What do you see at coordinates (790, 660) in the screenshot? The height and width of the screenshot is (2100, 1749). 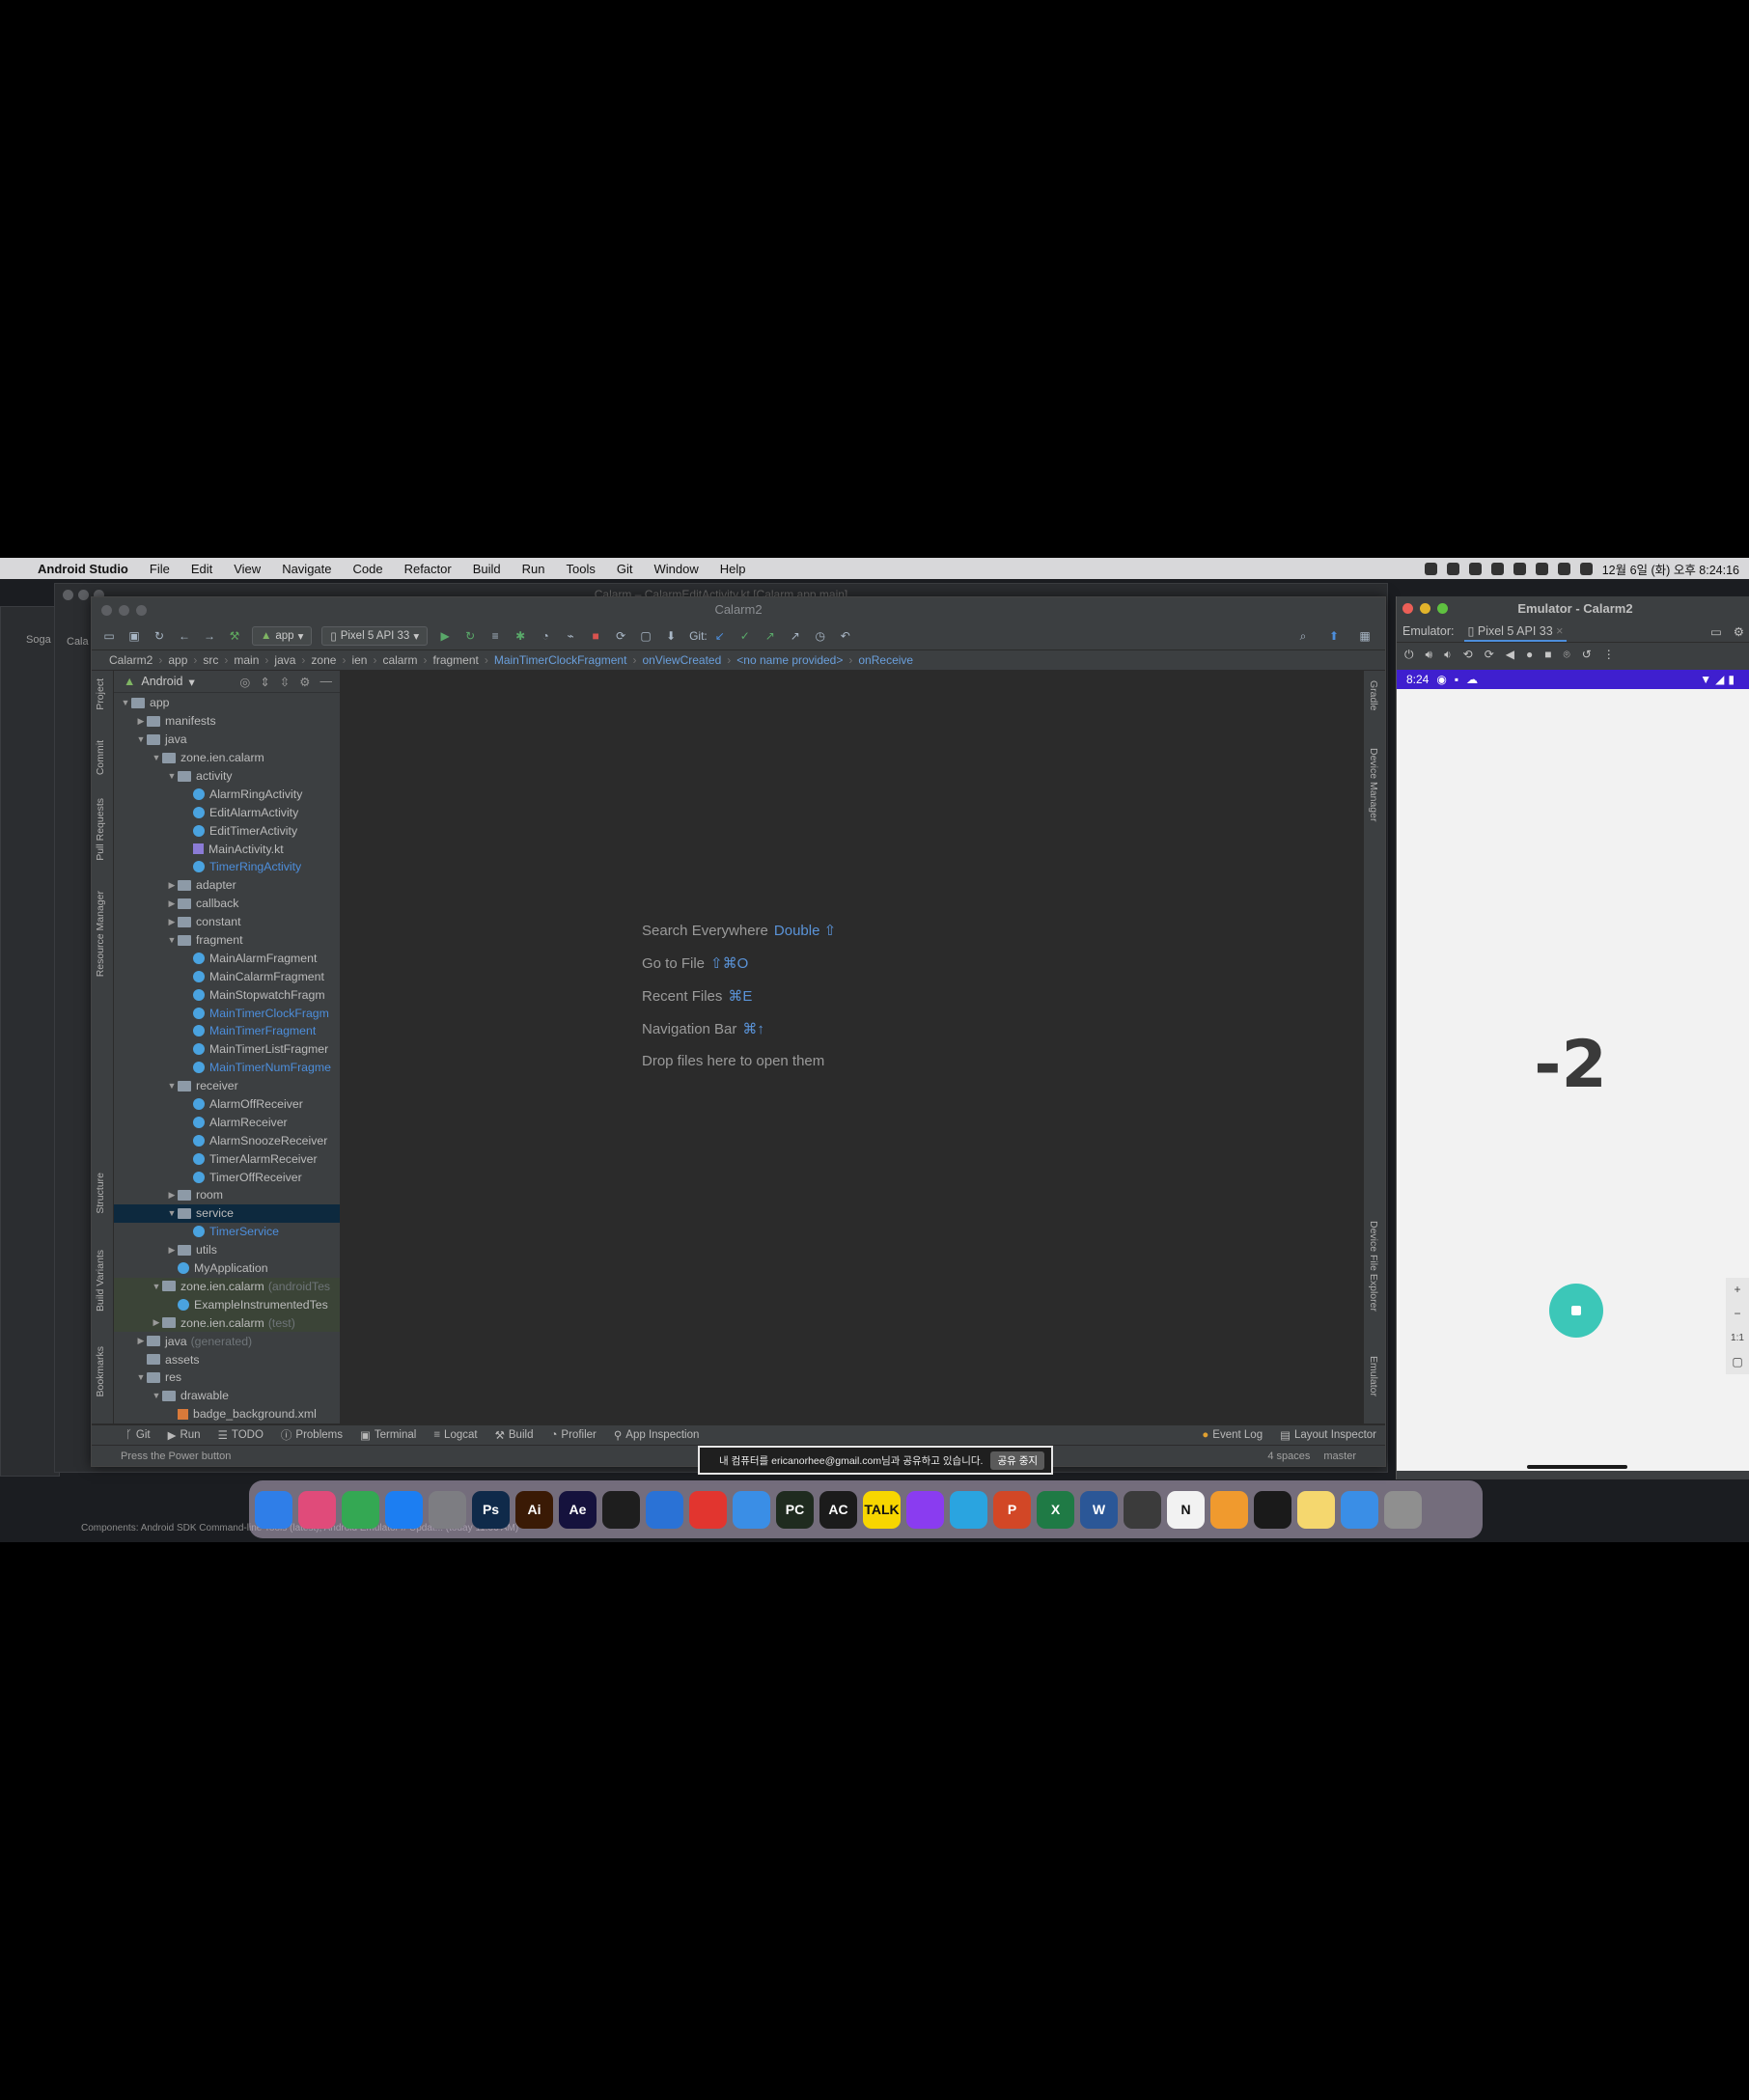 I see `breadcrumb-item: <no name provided>` at bounding box center [790, 660].